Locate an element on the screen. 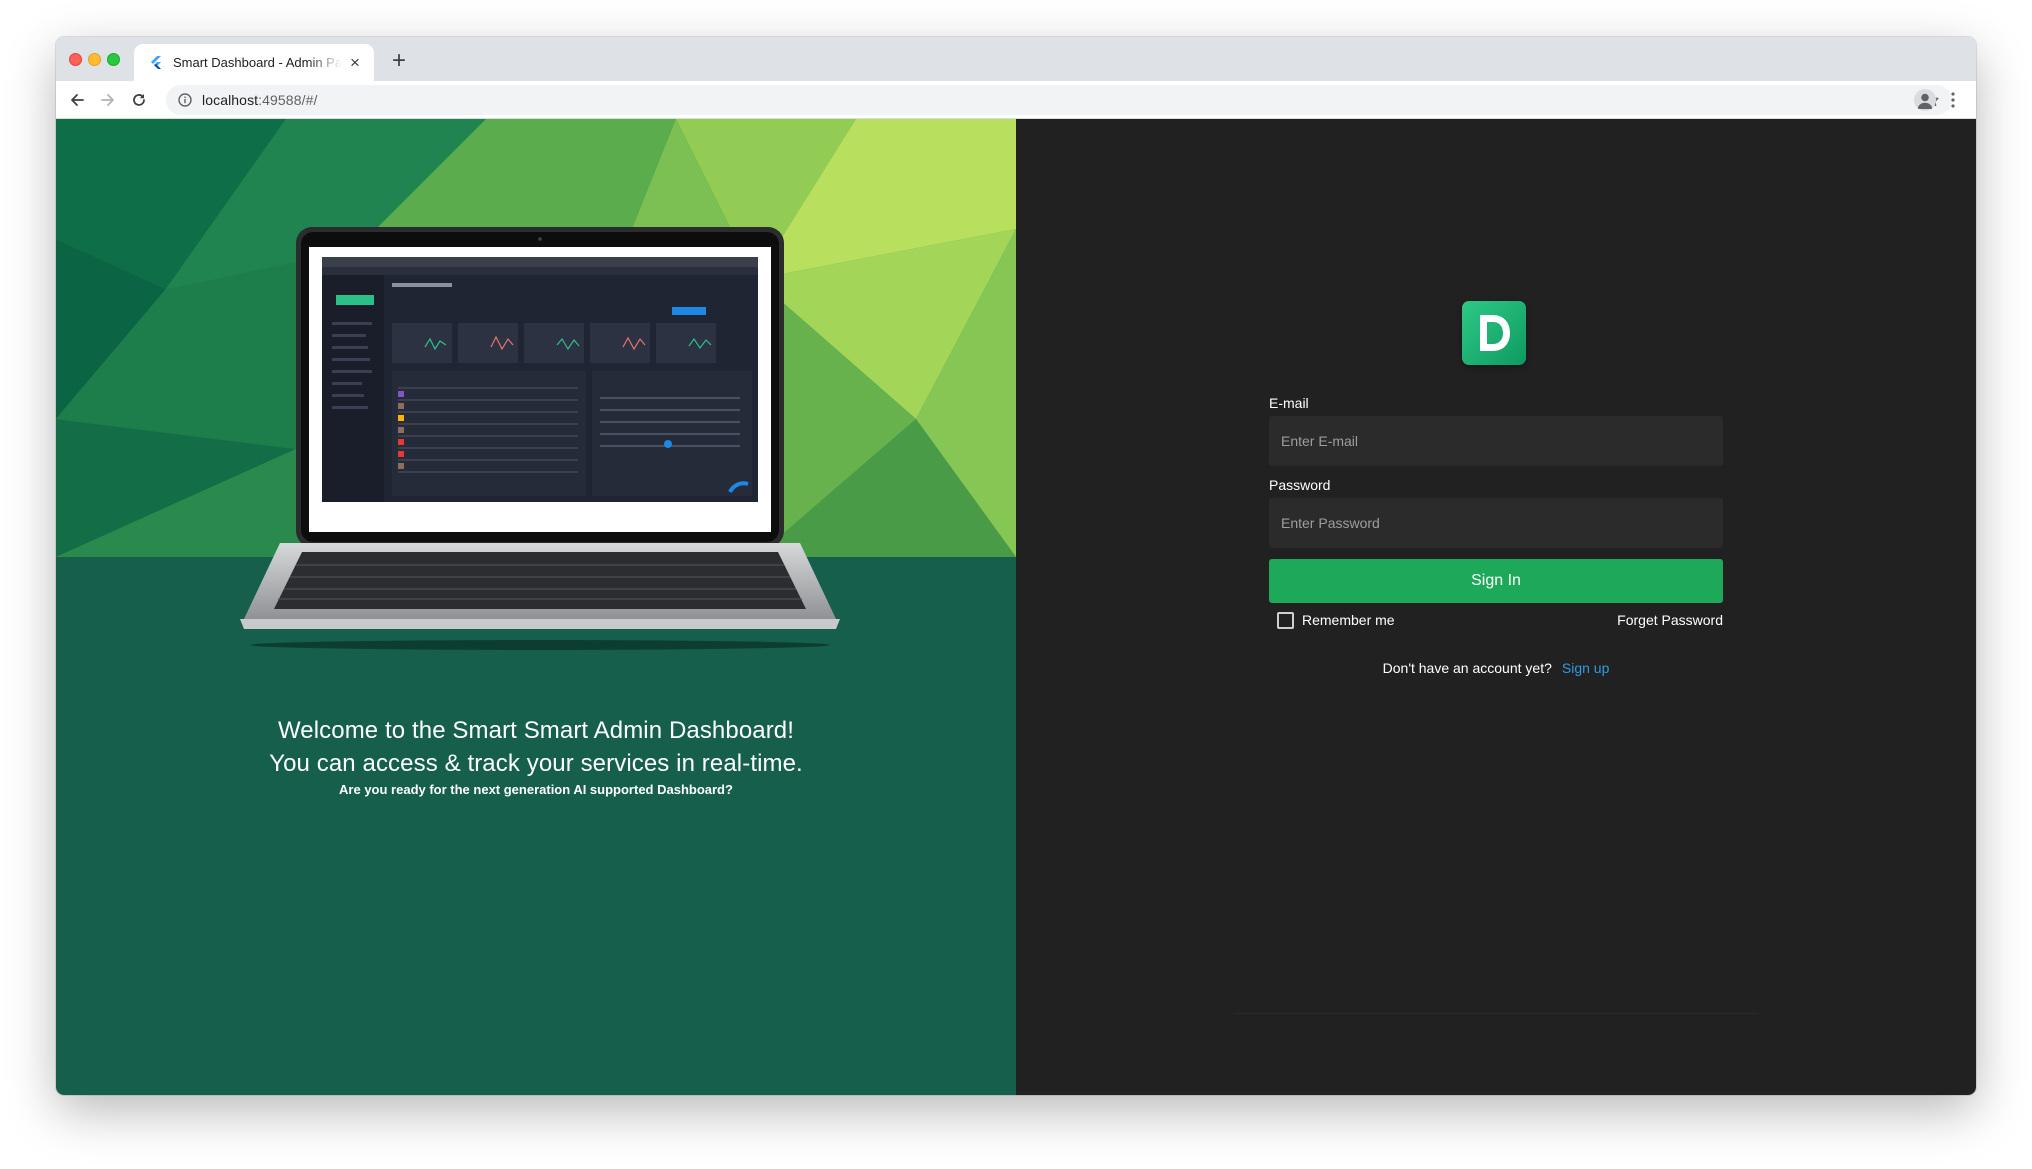 Image resolution: width=2032 pixels, height=1169 pixels. remember-me-checkbox is located at coordinates (1285, 620).